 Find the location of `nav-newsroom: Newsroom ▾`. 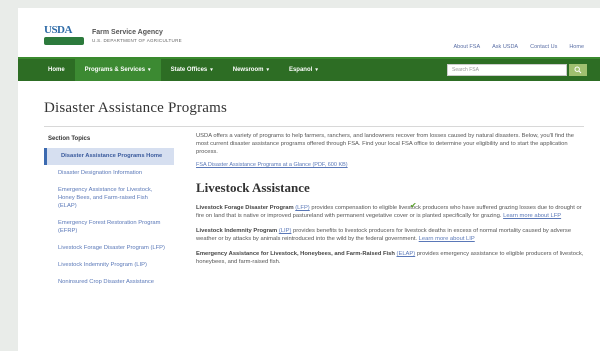

nav-newsroom: Newsroom ▾ is located at coordinates (251, 70).